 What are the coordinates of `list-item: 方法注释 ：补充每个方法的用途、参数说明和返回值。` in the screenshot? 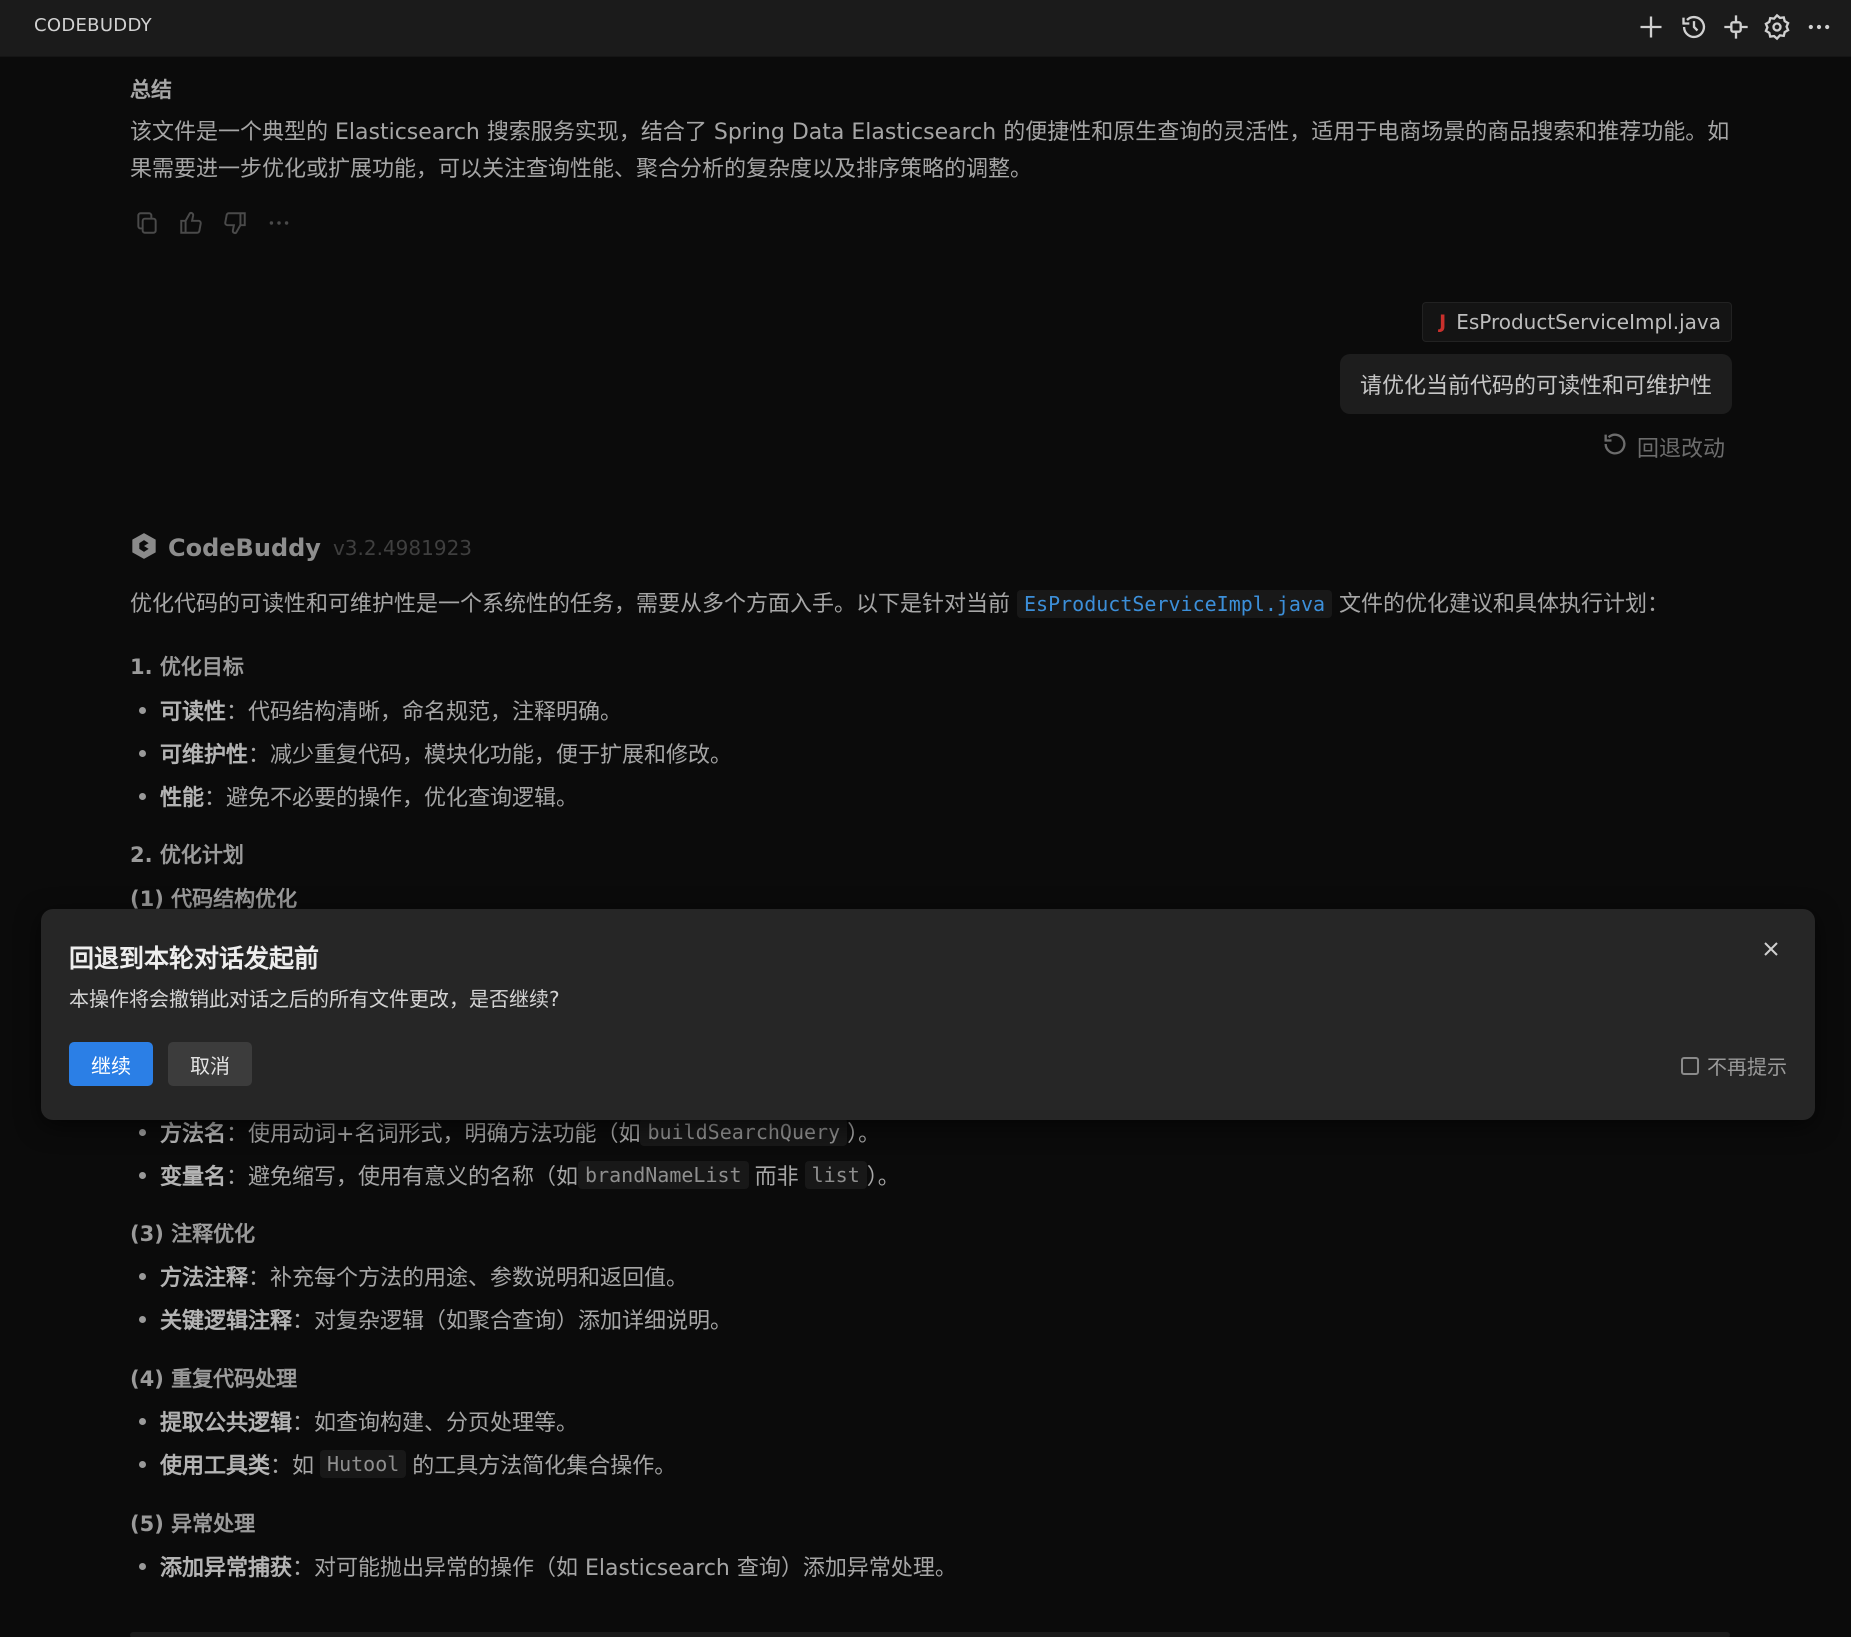 It's located at (409, 1276).